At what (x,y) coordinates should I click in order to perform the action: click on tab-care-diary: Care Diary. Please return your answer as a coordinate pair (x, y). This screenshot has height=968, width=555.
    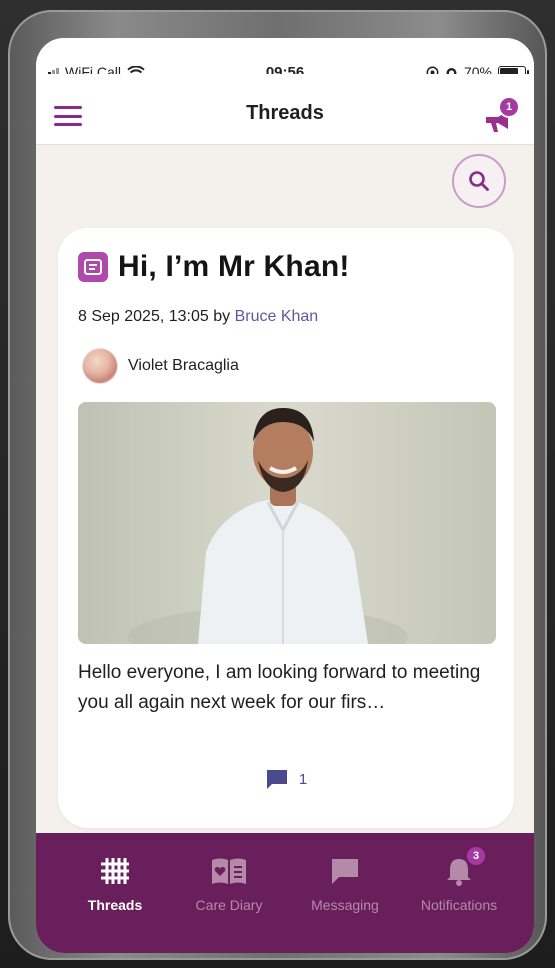
    Looking at the image, I should click on (229, 883).